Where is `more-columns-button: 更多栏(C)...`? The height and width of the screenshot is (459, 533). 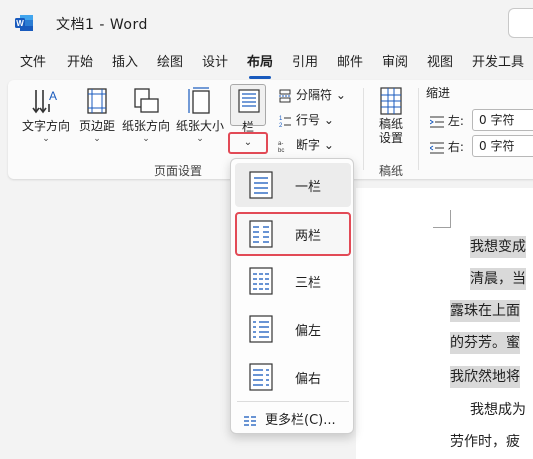 more-columns-button: 更多栏(C)... is located at coordinates (289, 418).